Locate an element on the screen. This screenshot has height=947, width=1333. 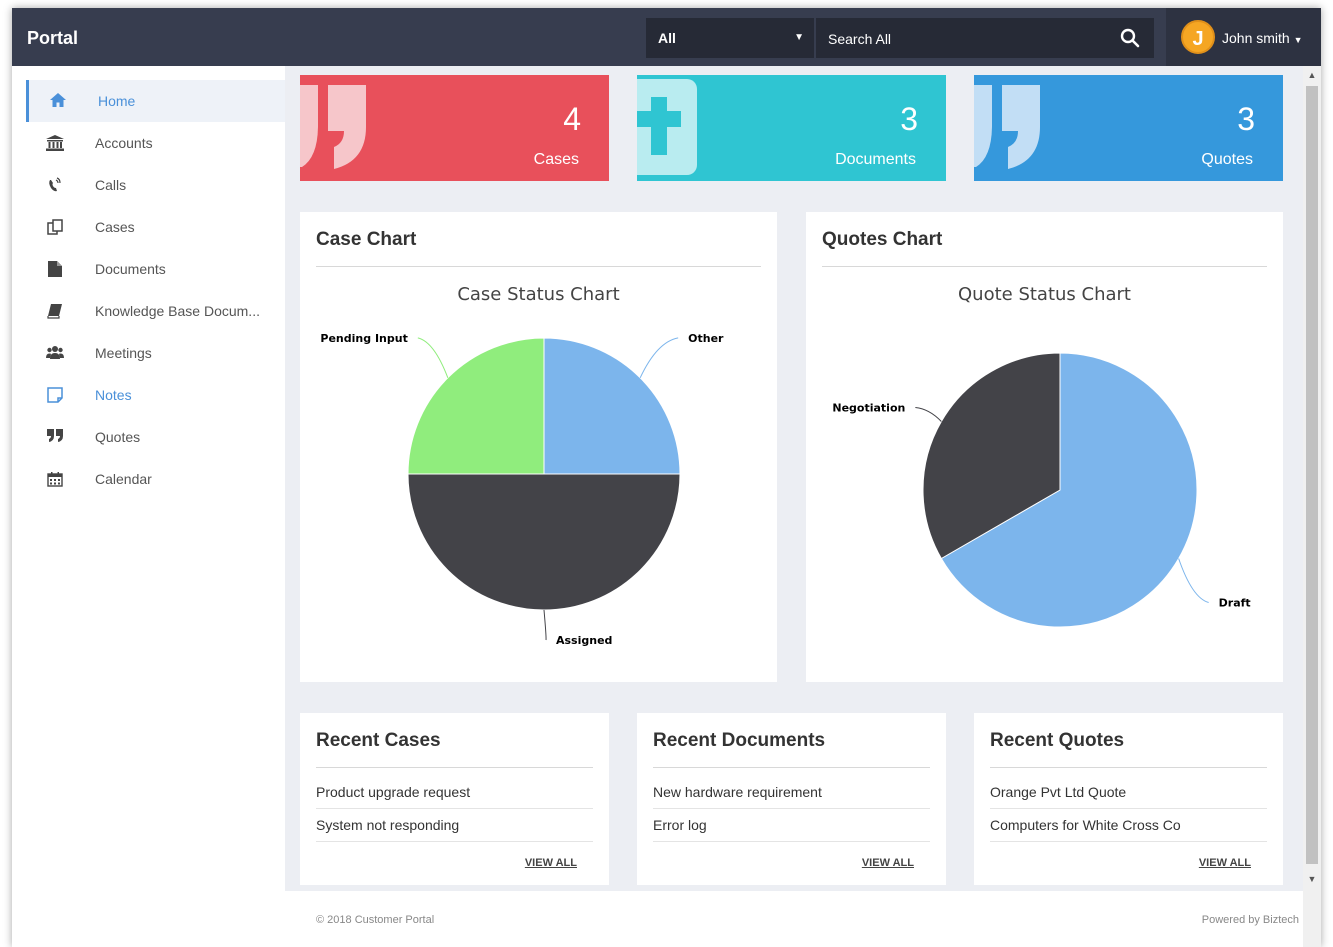
list-item: Error log is located at coordinates (791, 825).